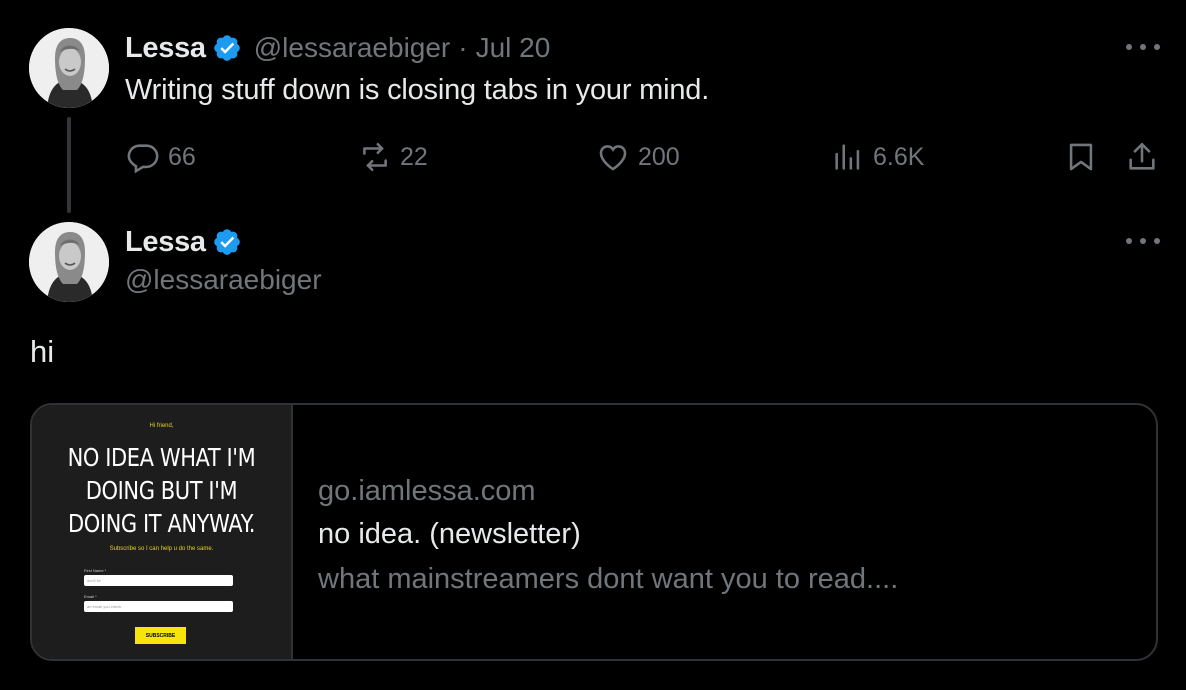  Describe the element at coordinates (393, 157) in the screenshot. I see `retweet-button: 22` at that location.